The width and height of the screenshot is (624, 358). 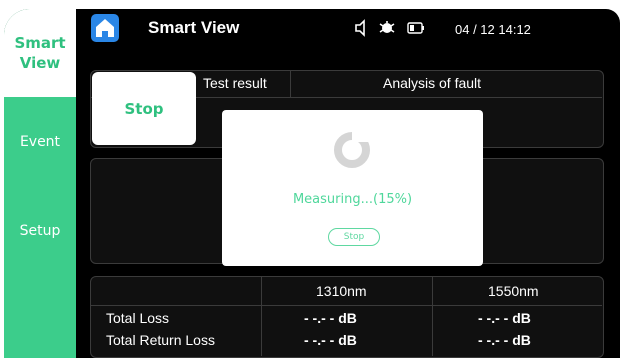 I want to click on total-return-loss-1550: - -.- - dB, so click(x=504, y=340).